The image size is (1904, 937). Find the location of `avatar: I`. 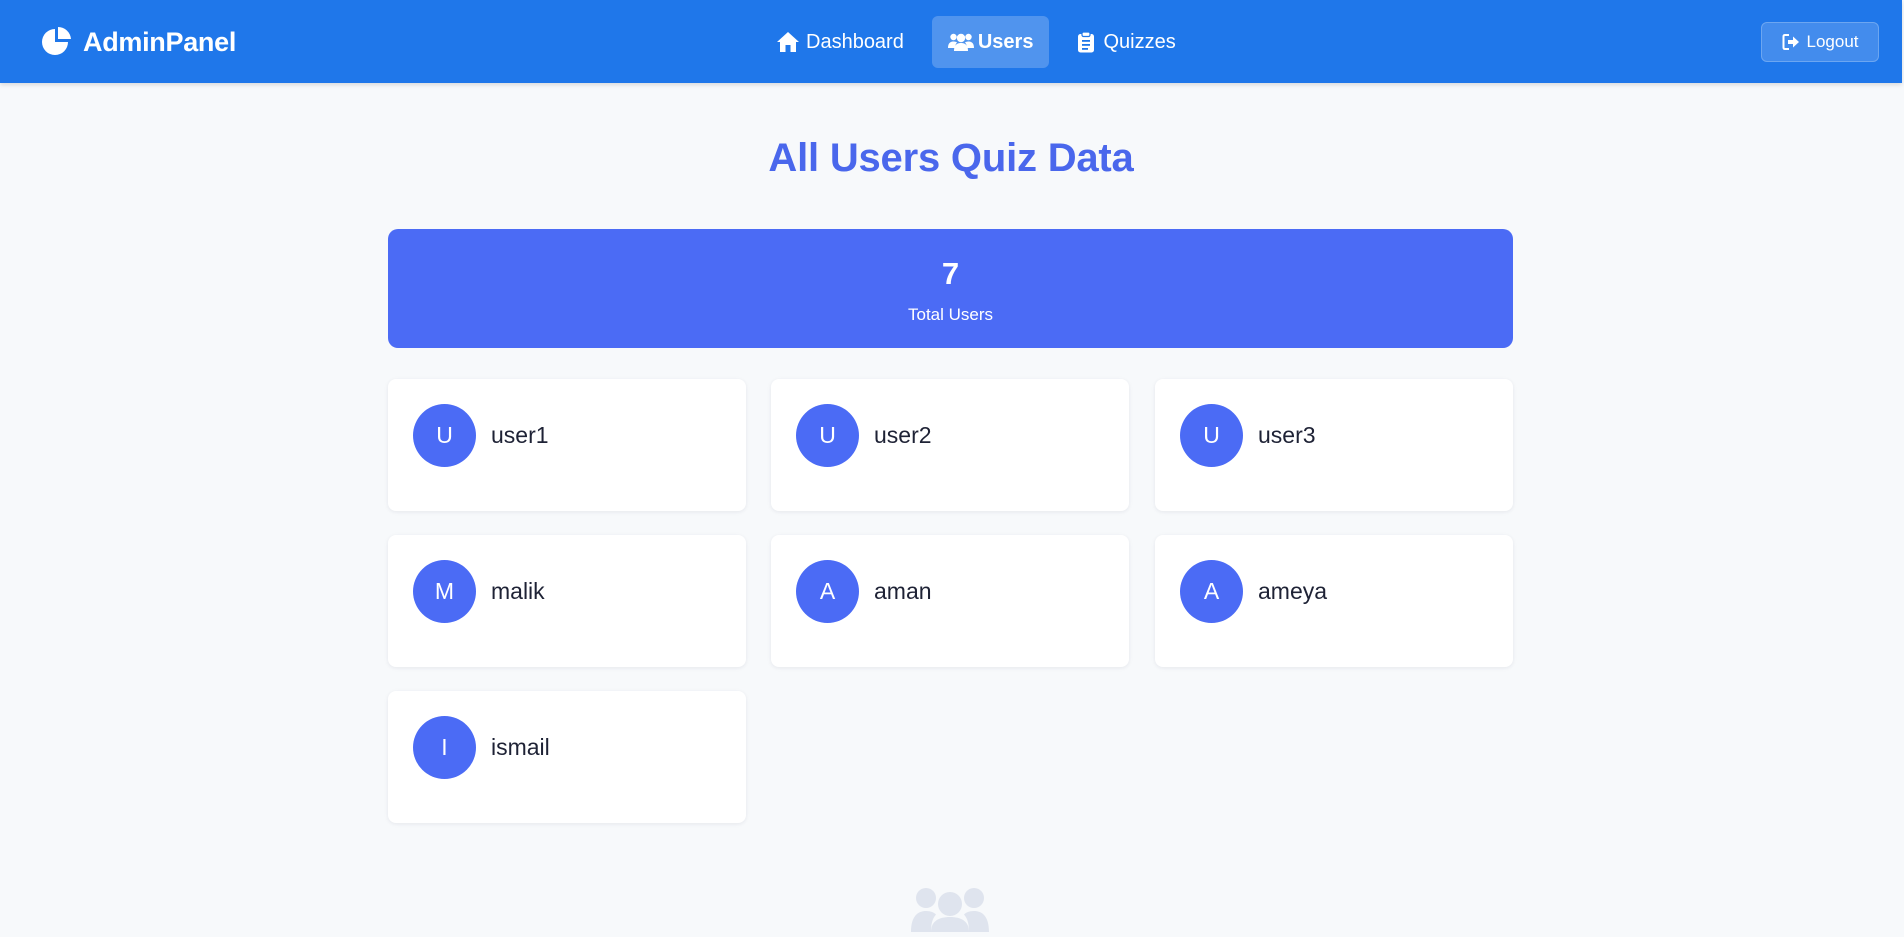

avatar: I is located at coordinates (444, 747).